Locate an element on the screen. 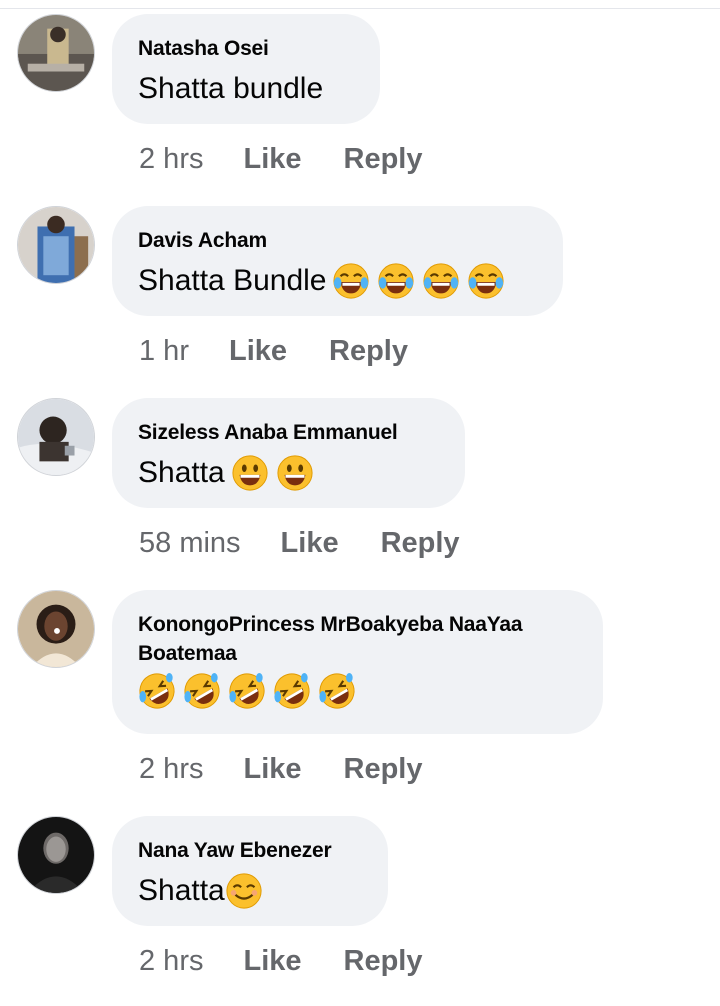  comment-text-content: Shatta bundle is located at coordinates (231, 88).